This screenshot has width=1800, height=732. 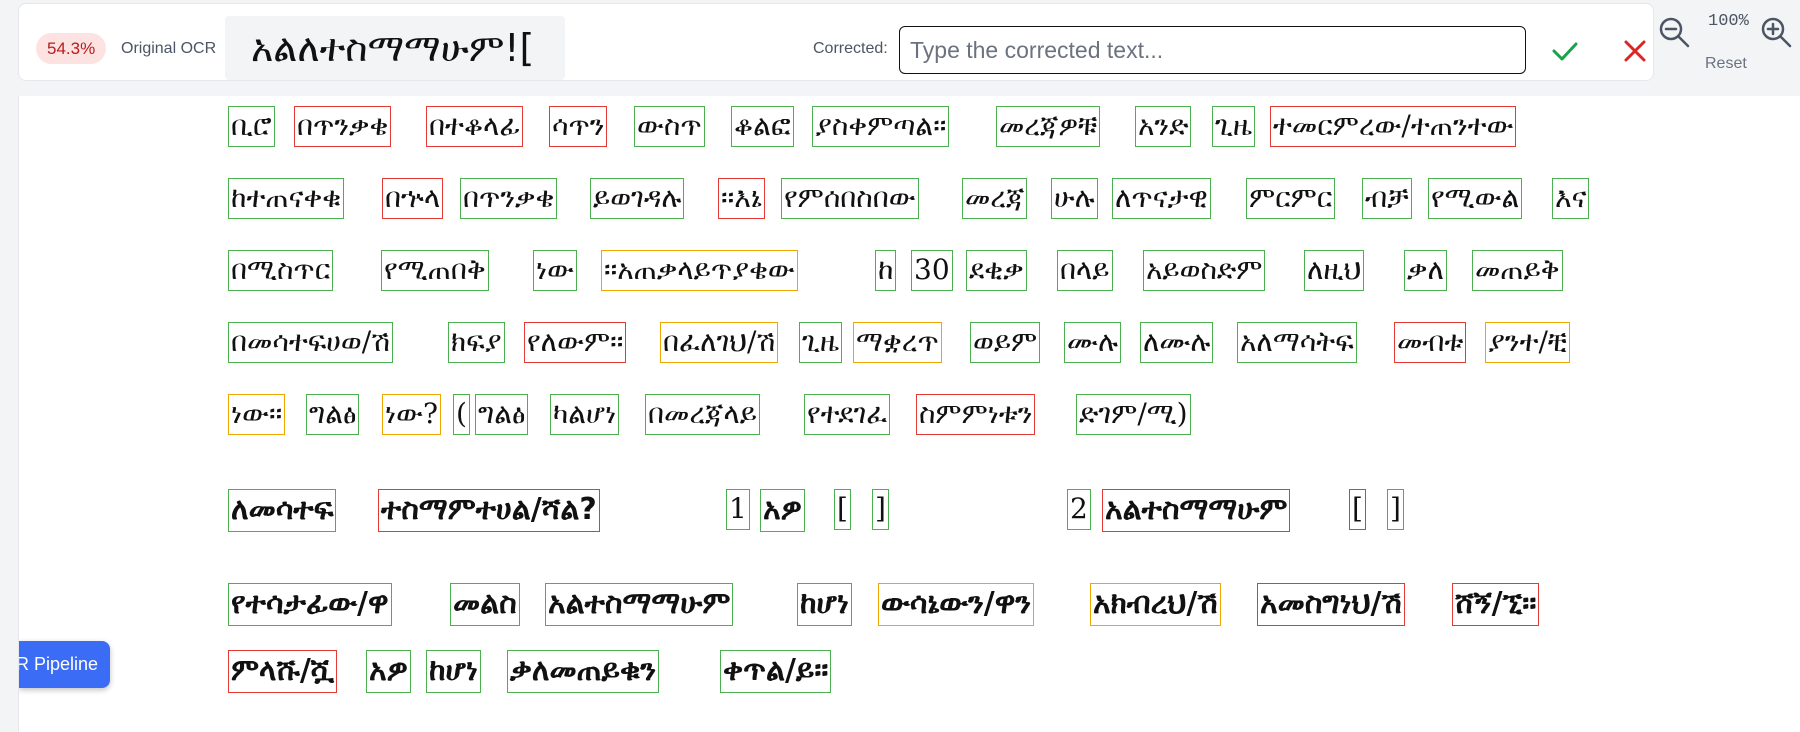 I want to click on ocr-word-box: በፈለገህ/ሽ, so click(x=719, y=342).